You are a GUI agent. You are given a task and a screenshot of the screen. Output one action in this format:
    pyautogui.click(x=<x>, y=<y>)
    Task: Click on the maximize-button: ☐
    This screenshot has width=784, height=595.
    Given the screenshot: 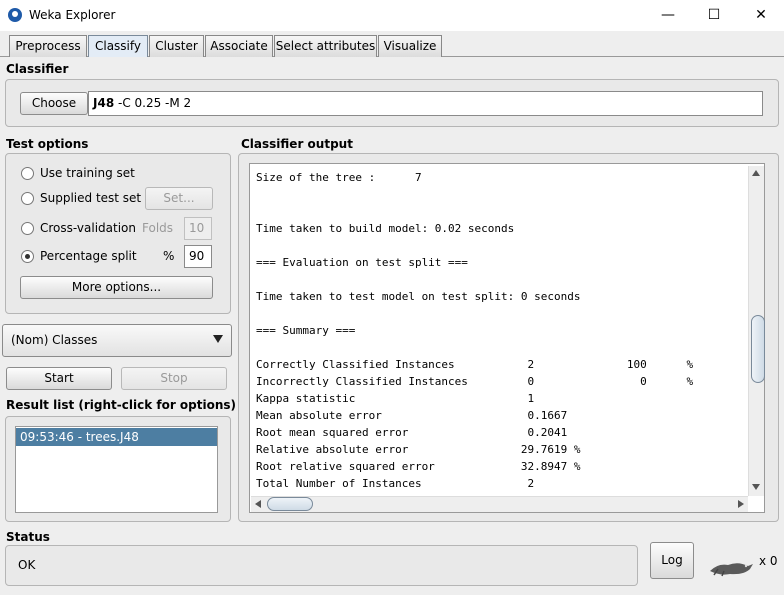 What is the action you would take?
    pyautogui.click(x=714, y=15)
    